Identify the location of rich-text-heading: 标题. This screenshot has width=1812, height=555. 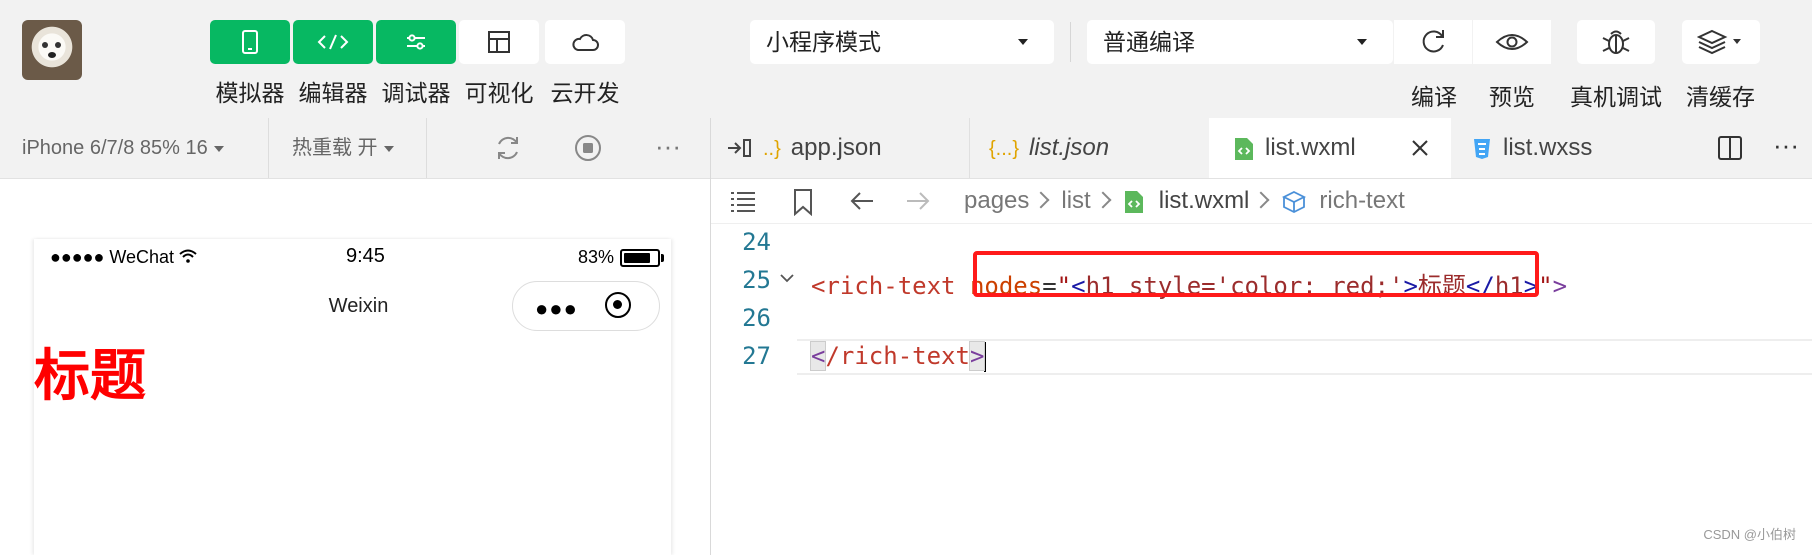
(90, 376).